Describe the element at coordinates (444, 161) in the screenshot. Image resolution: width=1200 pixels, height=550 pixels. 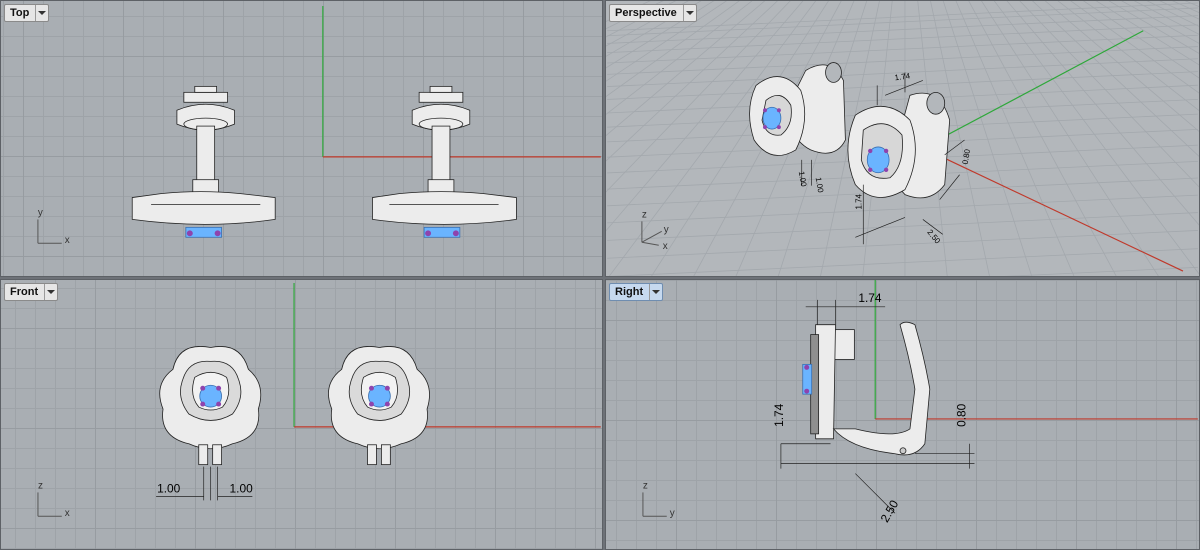
I see `earring-top-right` at that location.